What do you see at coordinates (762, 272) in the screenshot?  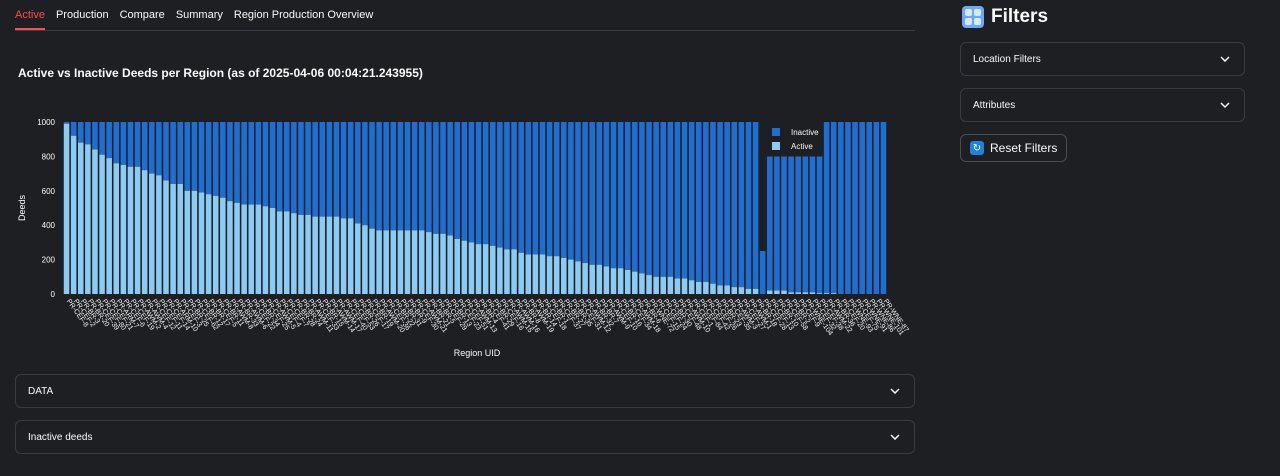 I see `bar-anomaly` at bounding box center [762, 272].